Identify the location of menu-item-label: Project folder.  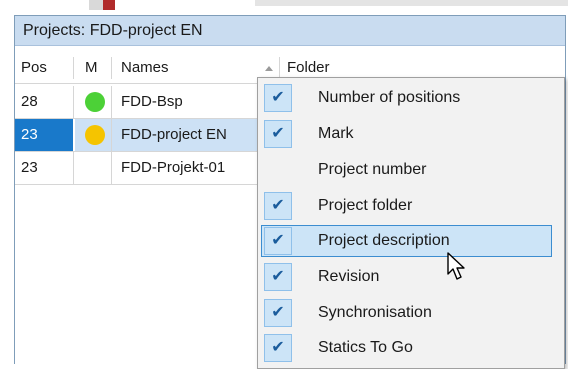
(365, 205).